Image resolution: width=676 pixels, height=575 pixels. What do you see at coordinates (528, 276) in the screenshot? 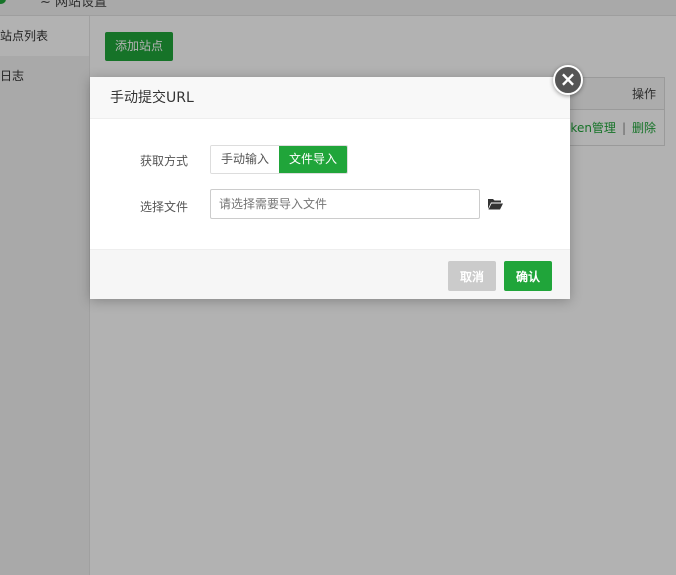
I see `confirm-button: 确认` at bounding box center [528, 276].